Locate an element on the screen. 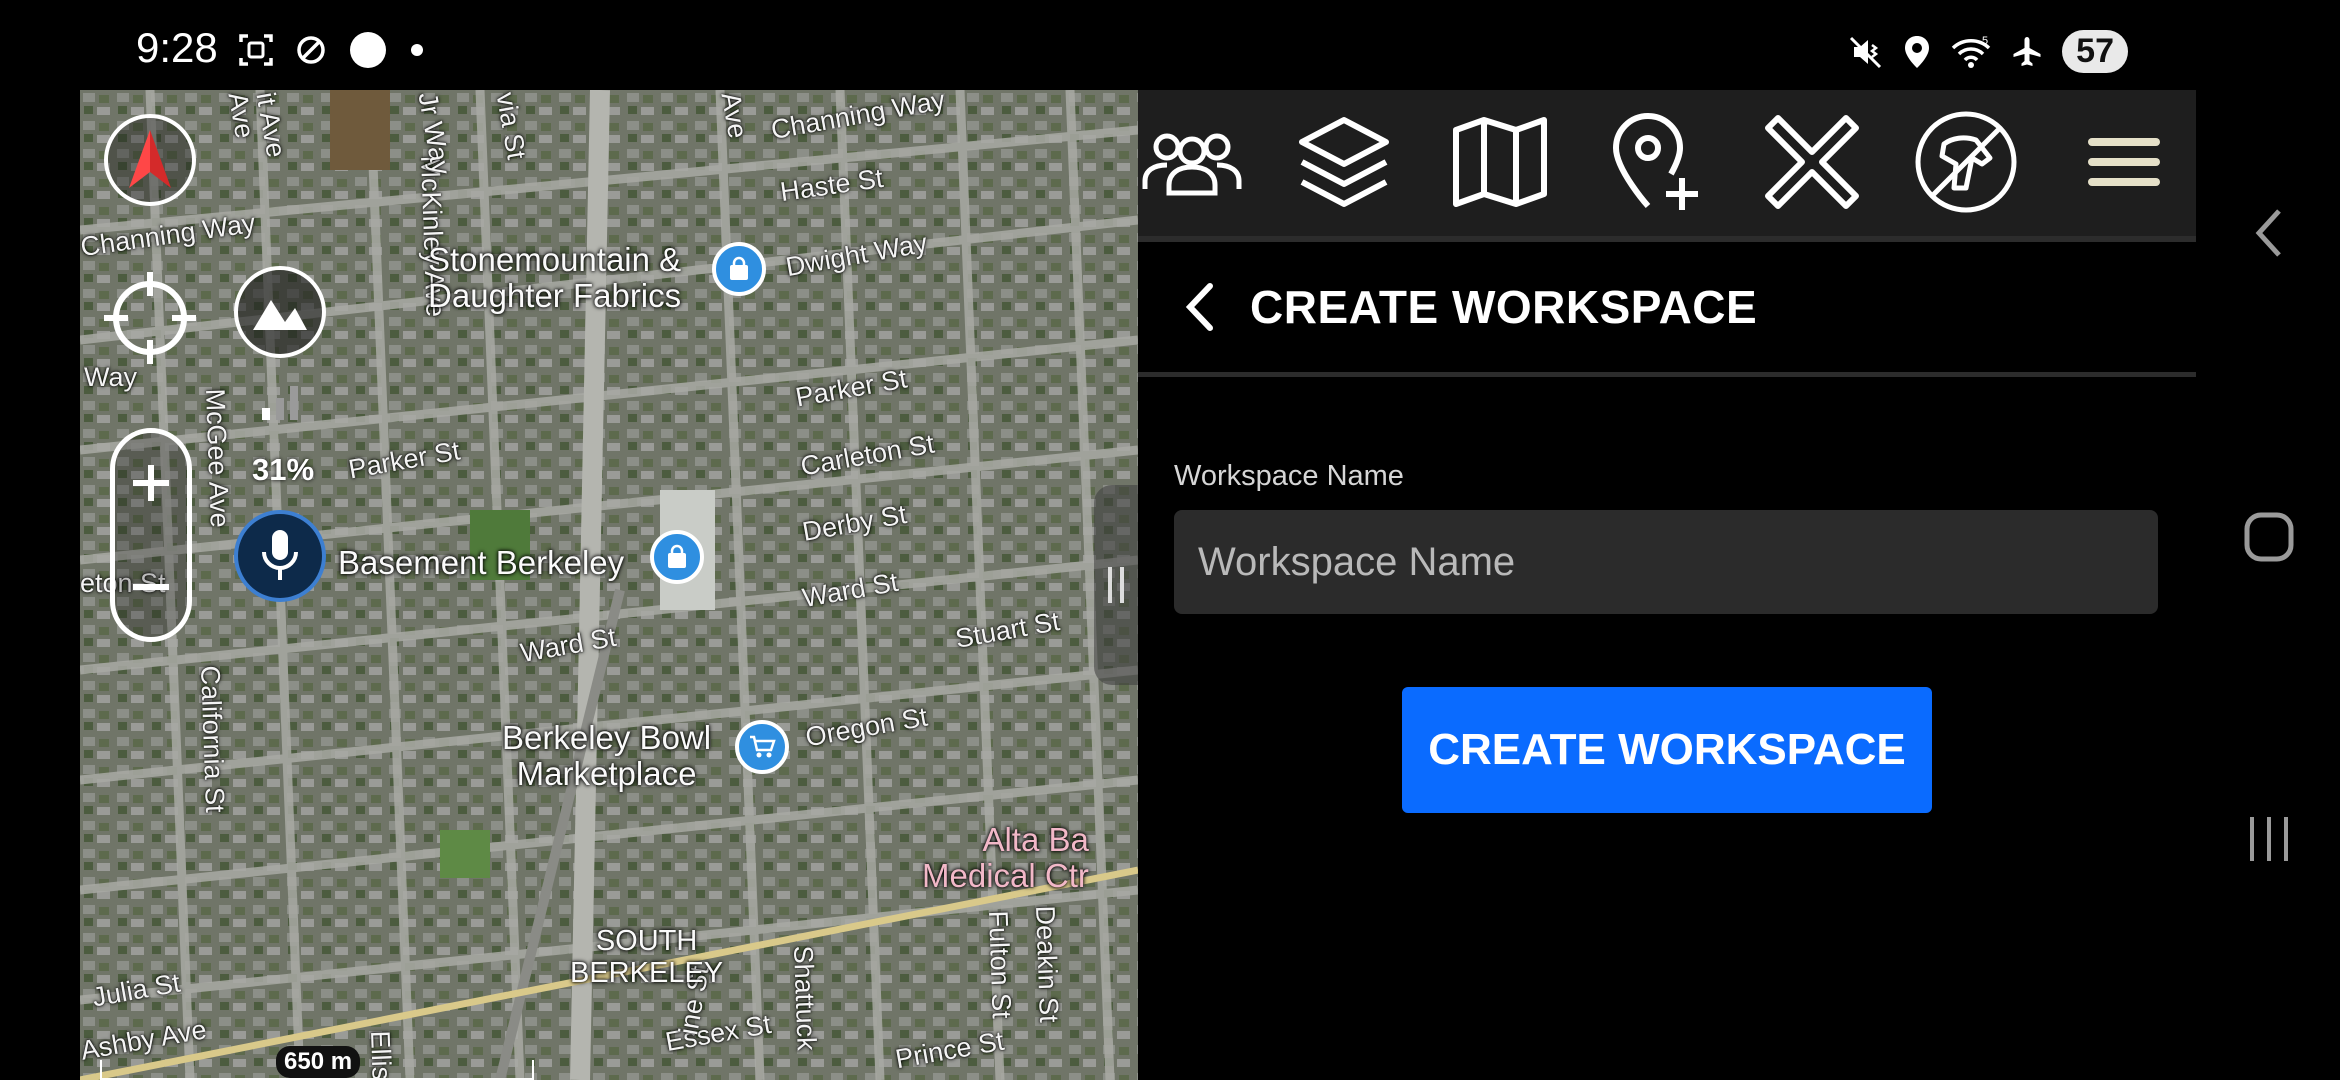 The image size is (2340, 1080). chevron-left-icon is located at coordinates (1199, 307).